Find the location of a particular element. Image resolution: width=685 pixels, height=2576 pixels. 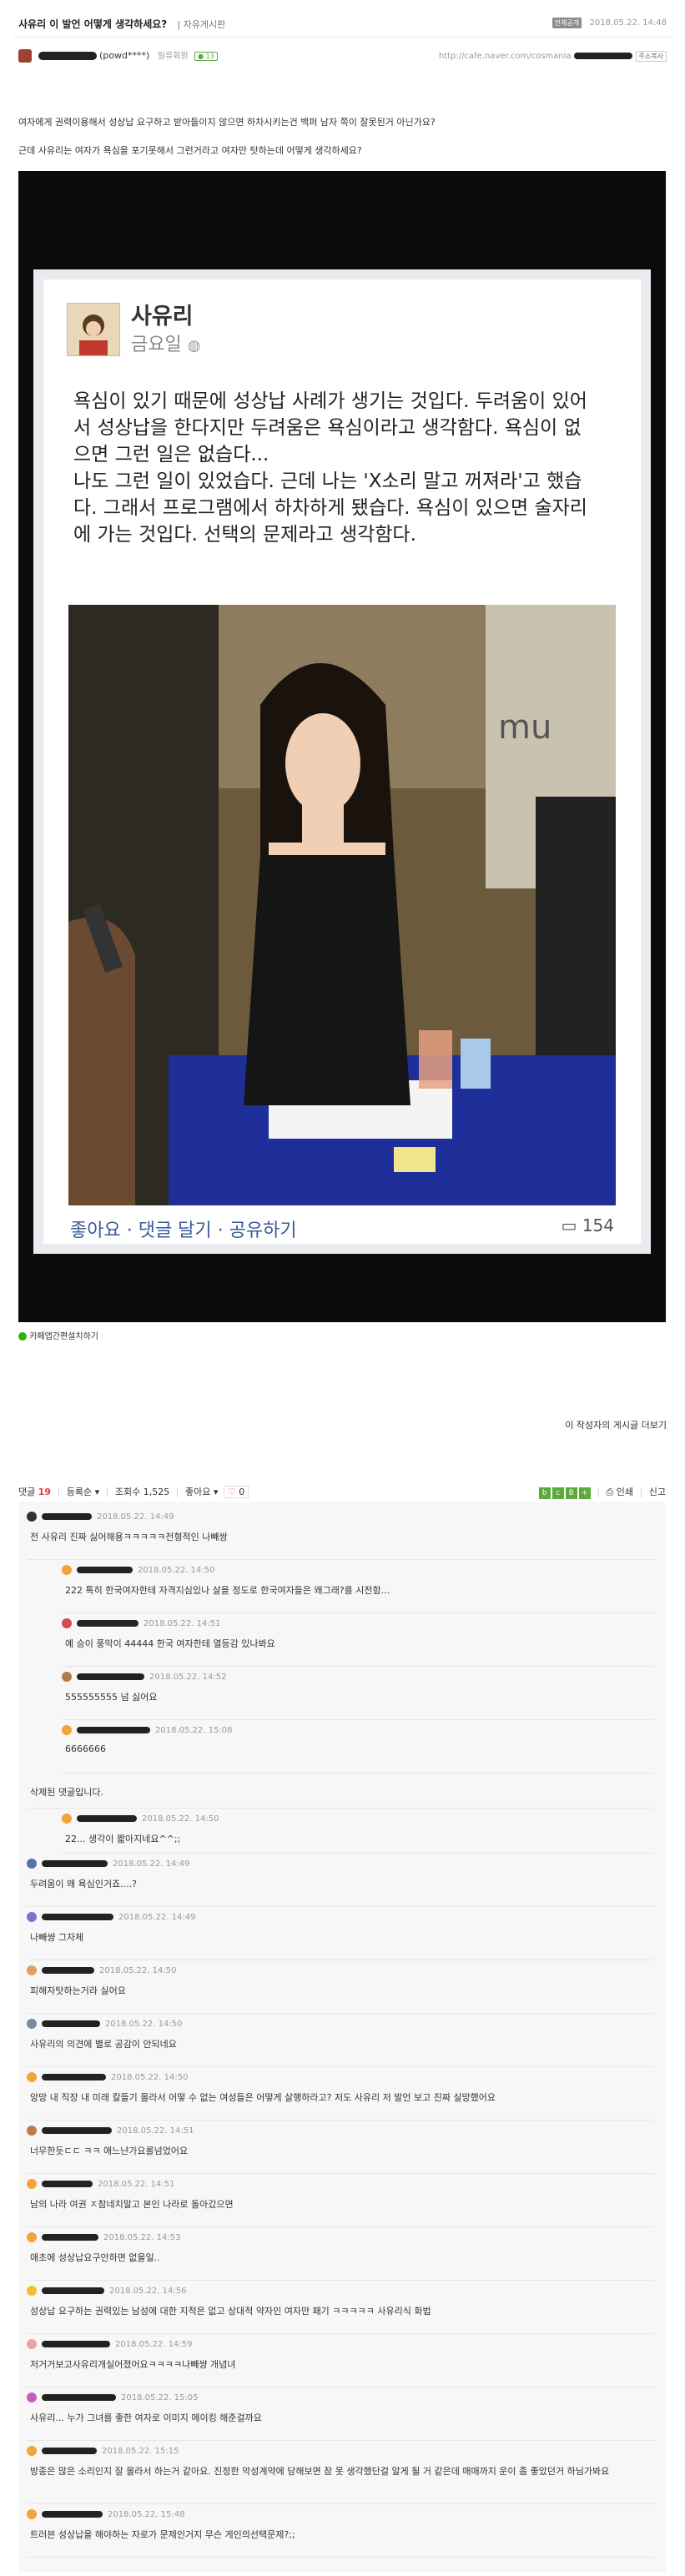

more-by-author-link: 이 작성자의 게시글 더보기 is located at coordinates (616, 1424).